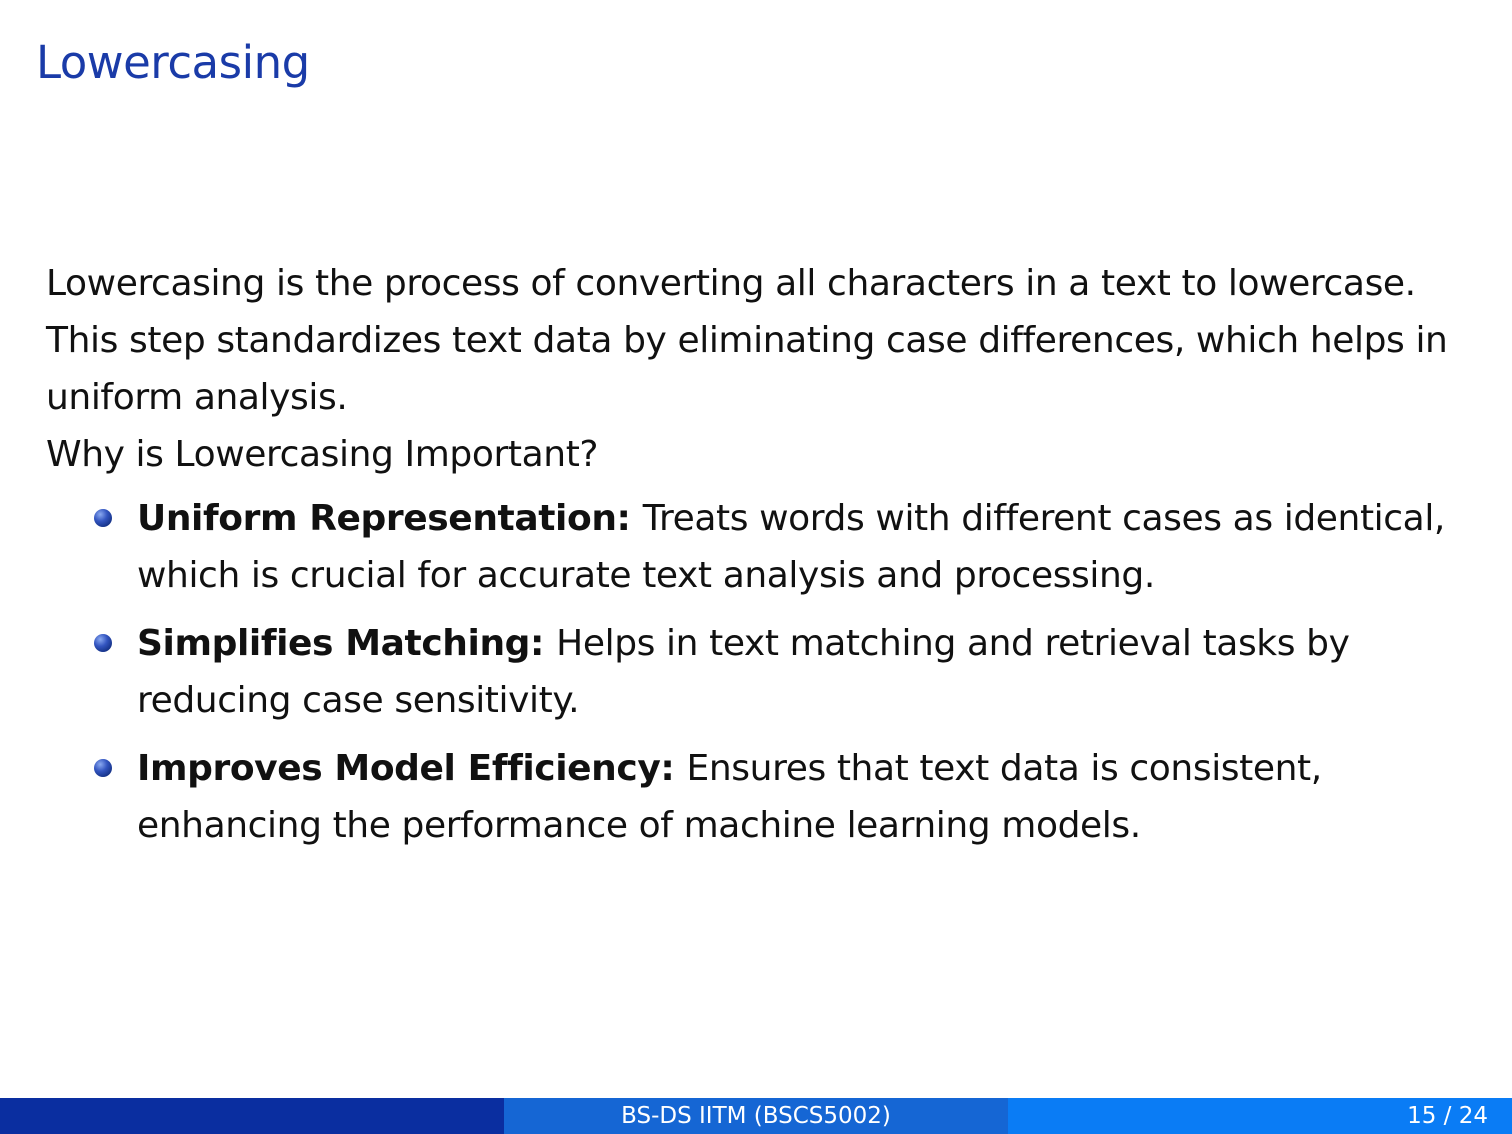  Describe the element at coordinates (252, 1116) in the screenshot. I see `footer-left-segment` at that location.